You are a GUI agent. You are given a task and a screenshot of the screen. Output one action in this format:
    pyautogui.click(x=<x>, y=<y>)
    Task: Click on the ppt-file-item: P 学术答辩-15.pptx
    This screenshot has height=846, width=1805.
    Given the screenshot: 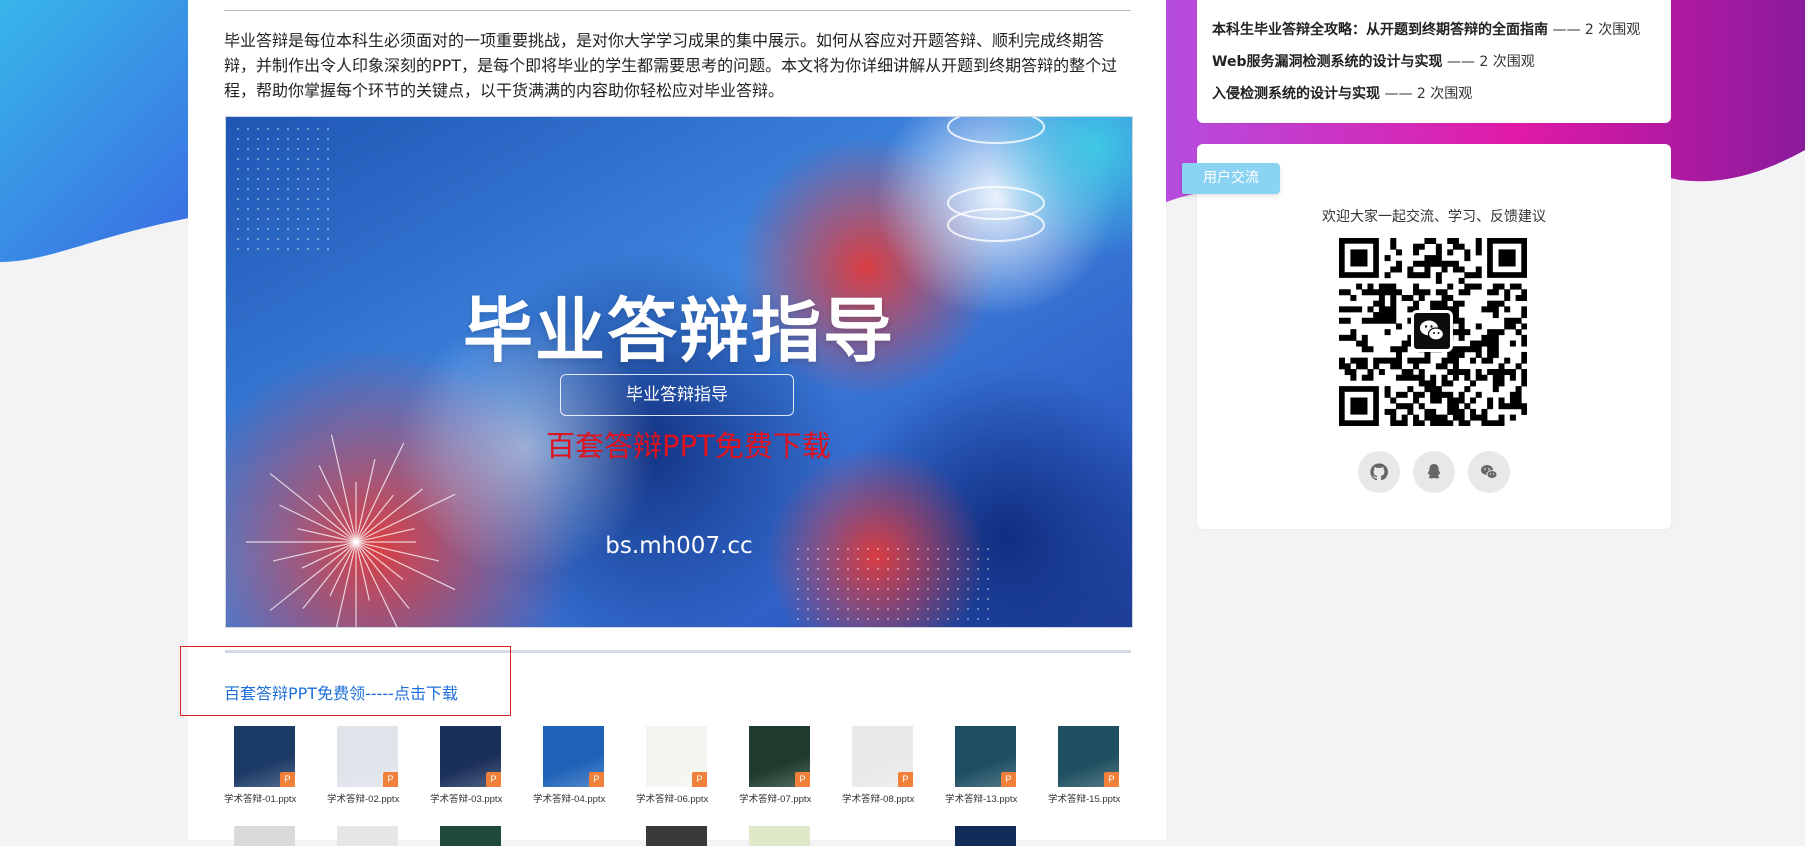 What is the action you would take?
    pyautogui.click(x=1088, y=765)
    